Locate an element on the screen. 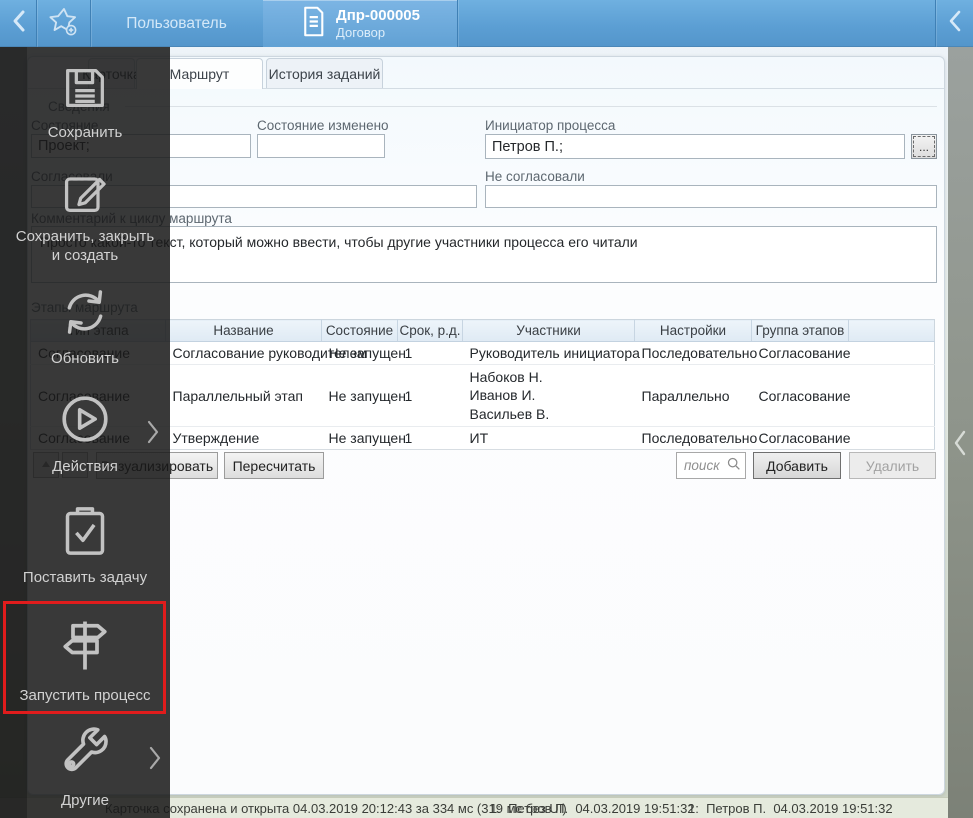 Image resolution: width=973 pixels, height=818 pixels. sidebar-item-label: Запустить процесс is located at coordinates (85, 695).